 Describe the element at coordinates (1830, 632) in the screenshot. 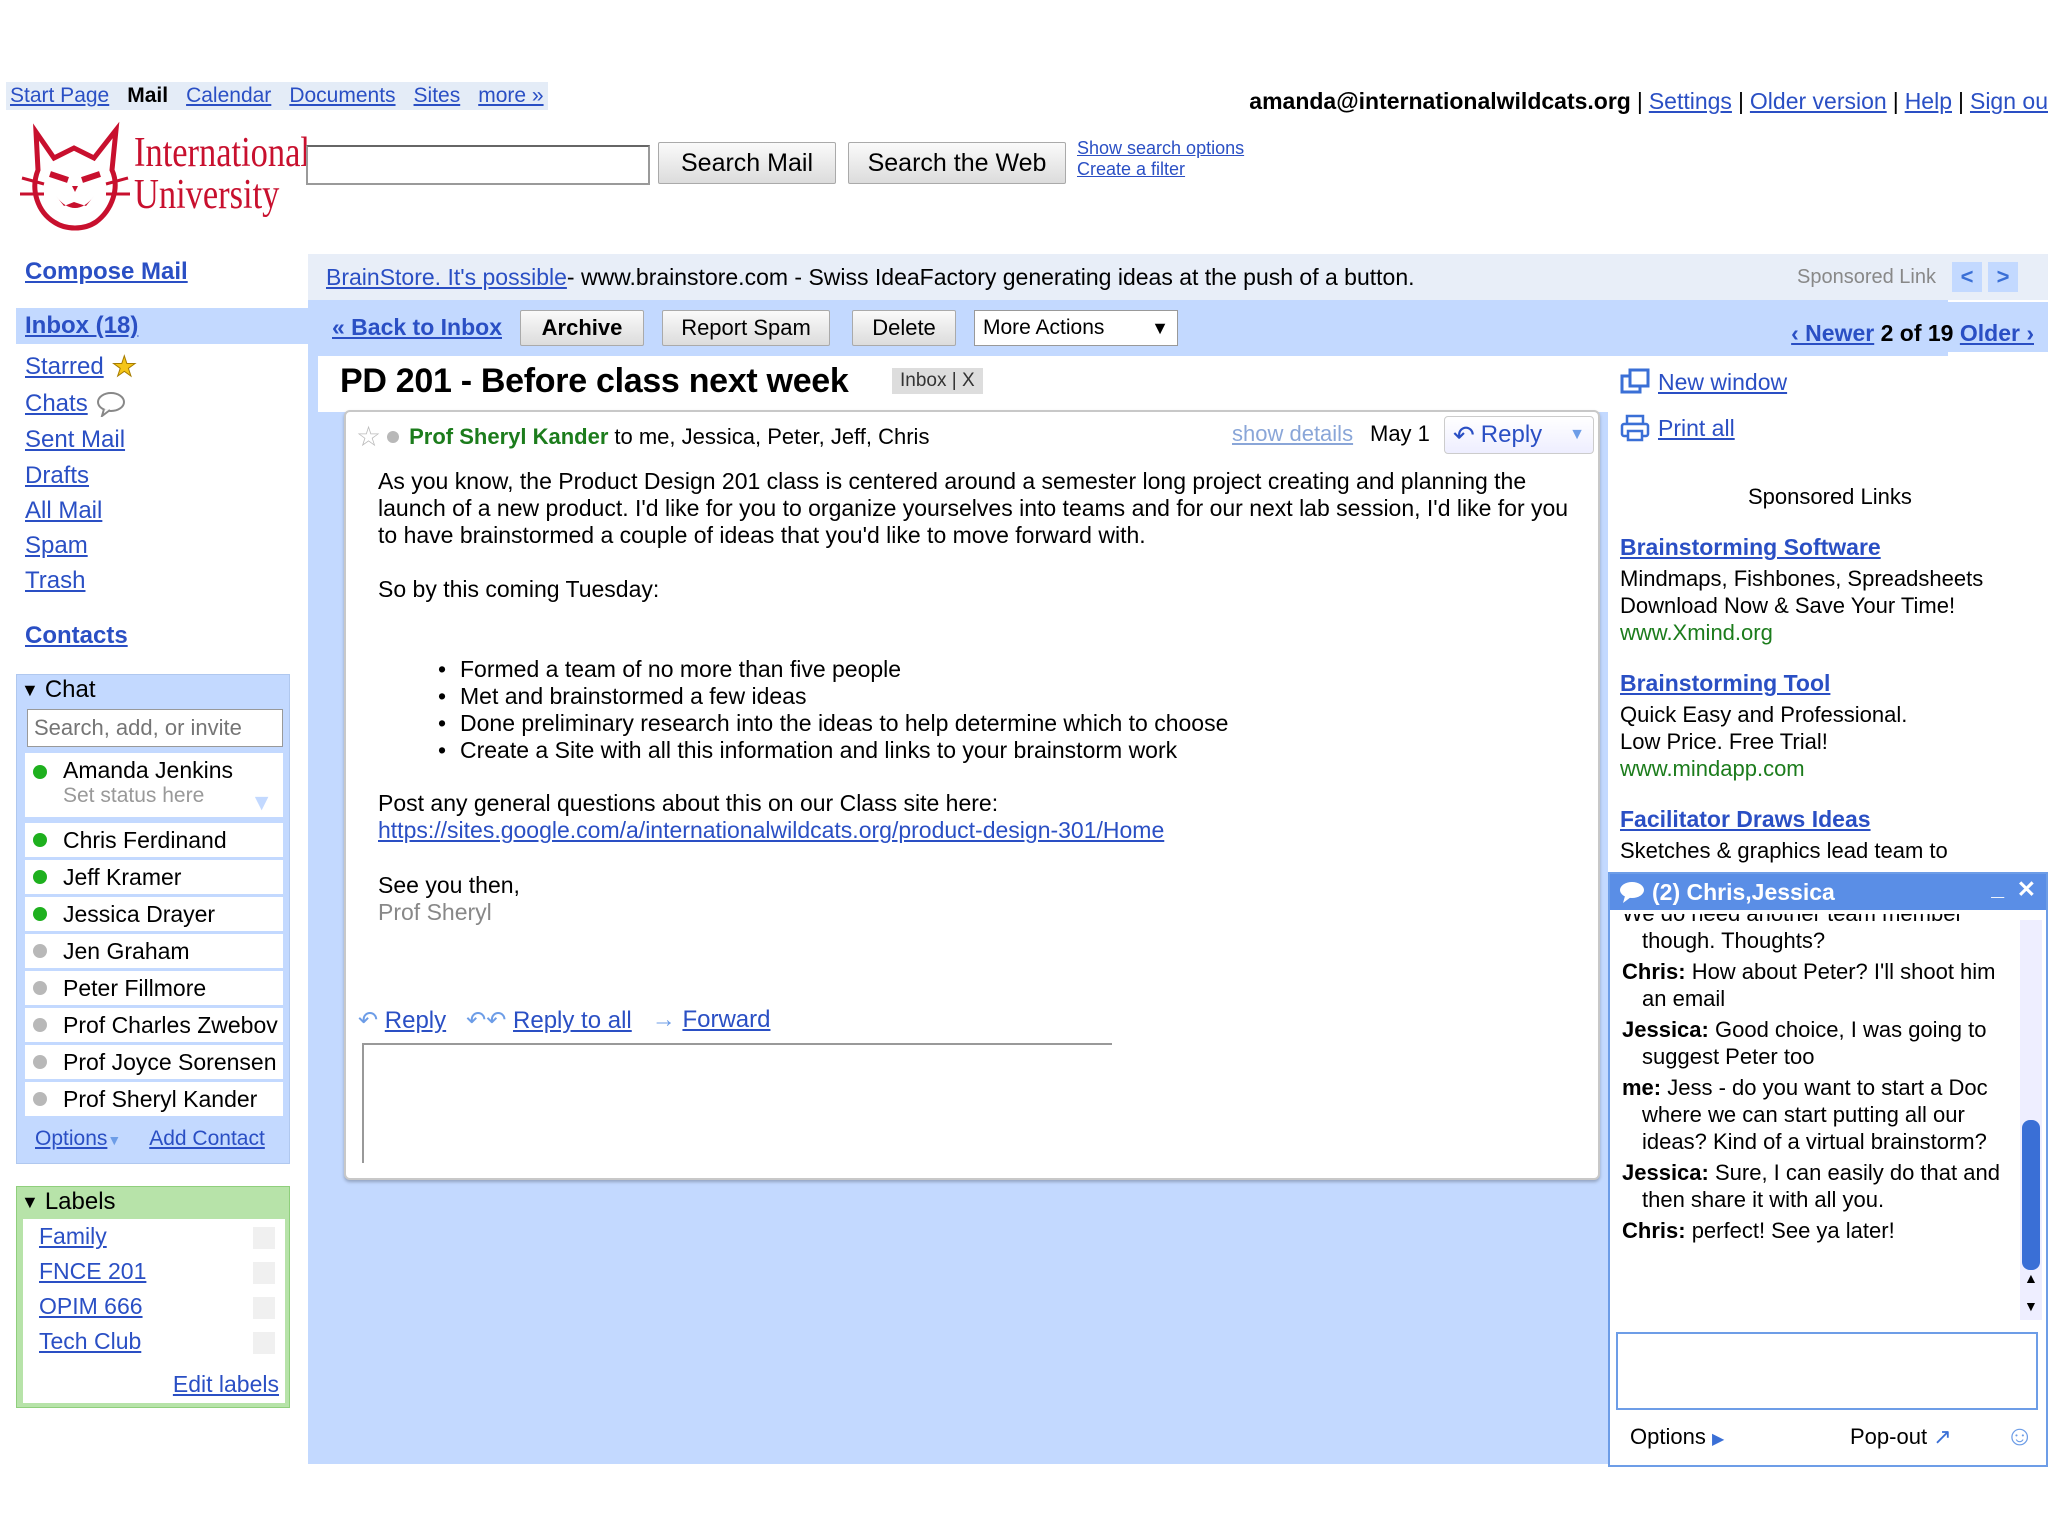

I see `ad-url: www.Xmind.org` at that location.